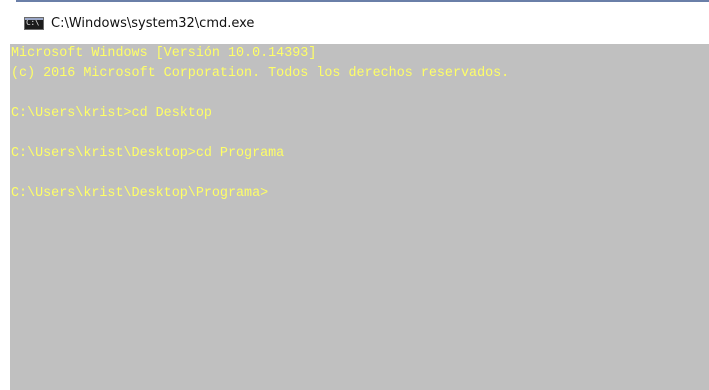 This screenshot has width=709, height=390. I want to click on console-line: Microsoft Windows [Versión 10.0.14393], so click(164, 53).